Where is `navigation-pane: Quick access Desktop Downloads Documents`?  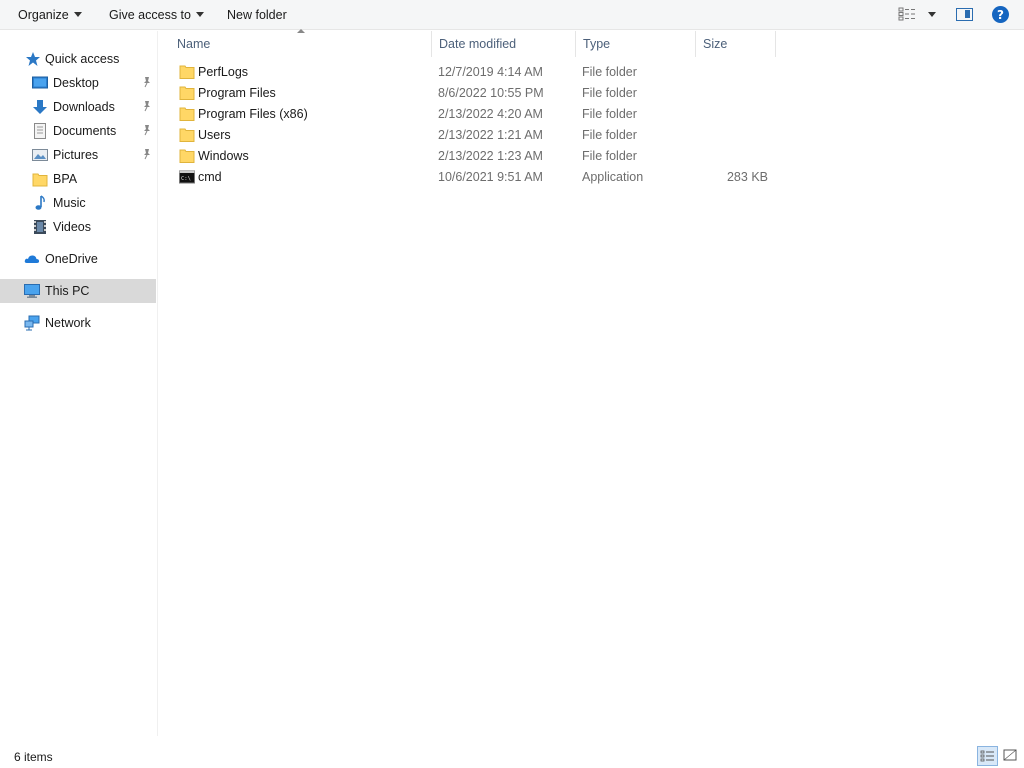 navigation-pane: Quick access Desktop Downloads Documents is located at coordinates (79, 383).